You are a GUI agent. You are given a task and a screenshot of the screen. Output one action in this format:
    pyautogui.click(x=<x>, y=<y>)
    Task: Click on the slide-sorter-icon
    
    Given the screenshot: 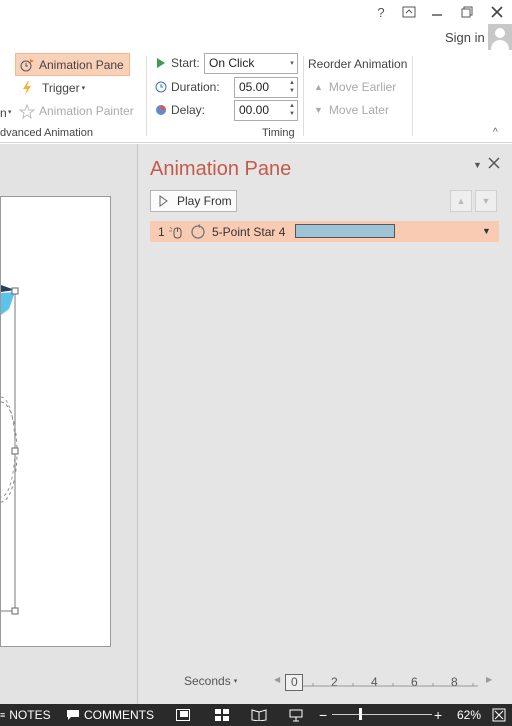 What is the action you would take?
    pyautogui.click(x=222, y=715)
    